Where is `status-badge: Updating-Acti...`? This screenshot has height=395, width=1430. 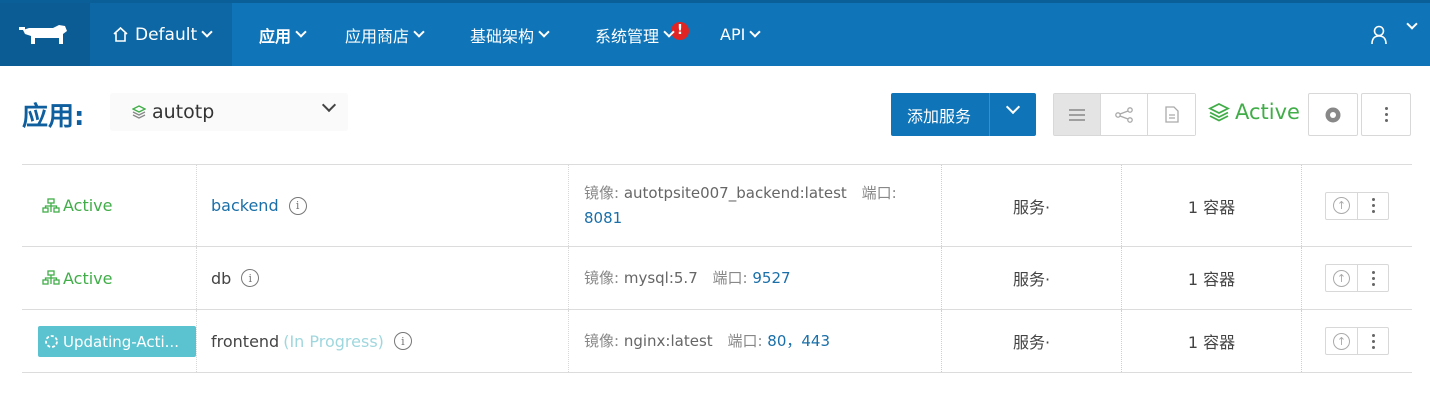 status-badge: Updating-Acti... is located at coordinates (117, 341).